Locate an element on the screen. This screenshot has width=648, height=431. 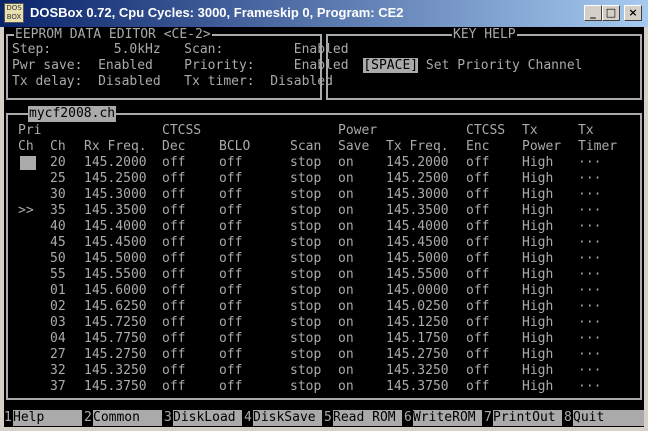
fkey-help-button: Help is located at coordinates (47, 418).